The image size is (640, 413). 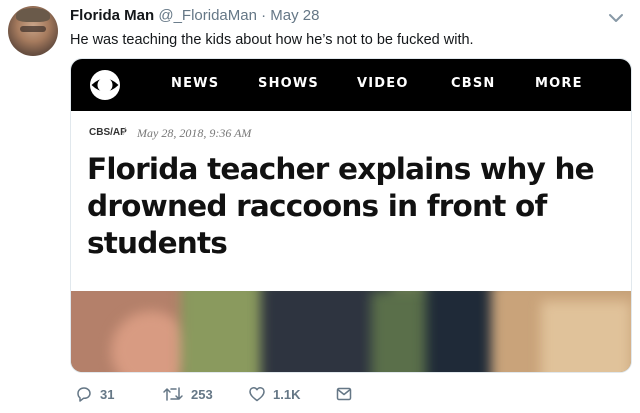 I want to click on tweet-header: Florida Man @_FloridaMan · May 28, so click(x=195, y=15).